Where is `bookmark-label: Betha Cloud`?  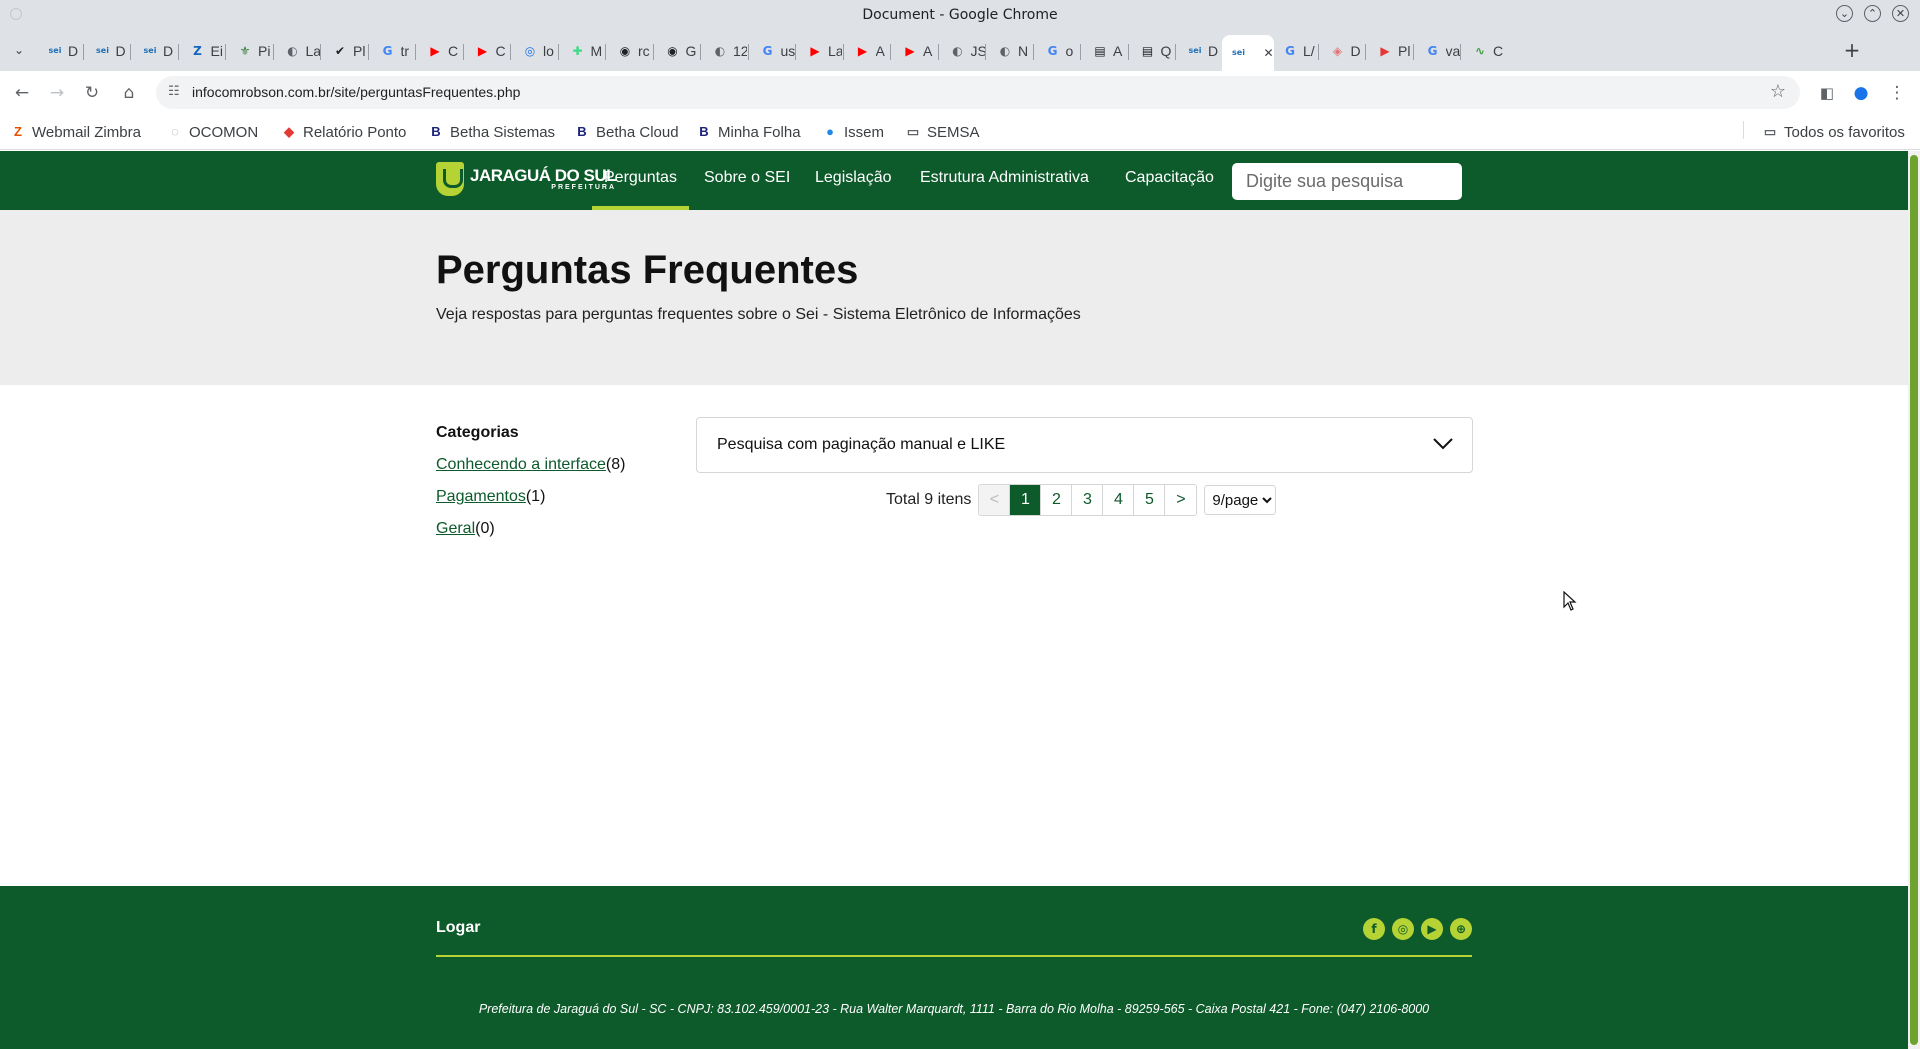 bookmark-label: Betha Cloud is located at coordinates (637, 132).